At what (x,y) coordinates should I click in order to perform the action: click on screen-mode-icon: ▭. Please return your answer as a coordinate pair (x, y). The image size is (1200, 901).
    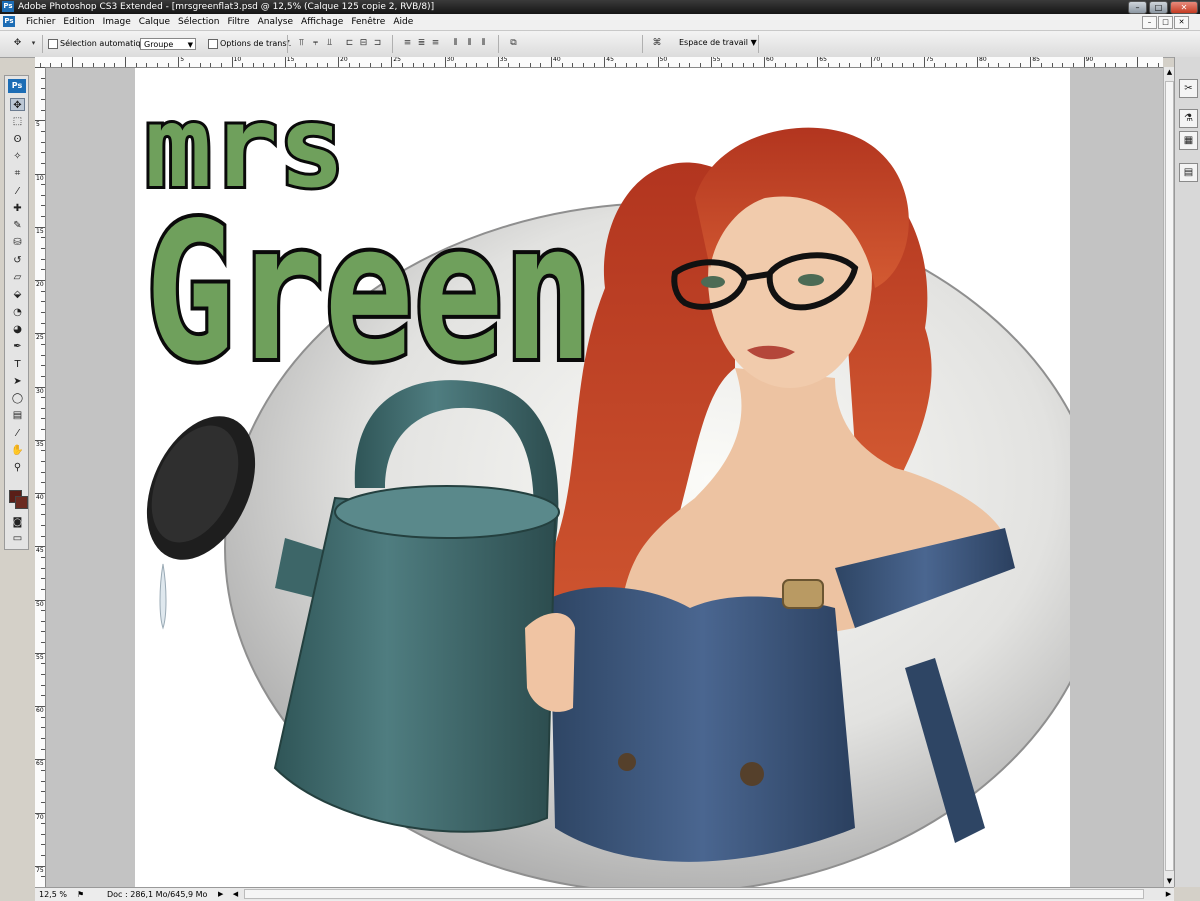
    Looking at the image, I should click on (17, 538).